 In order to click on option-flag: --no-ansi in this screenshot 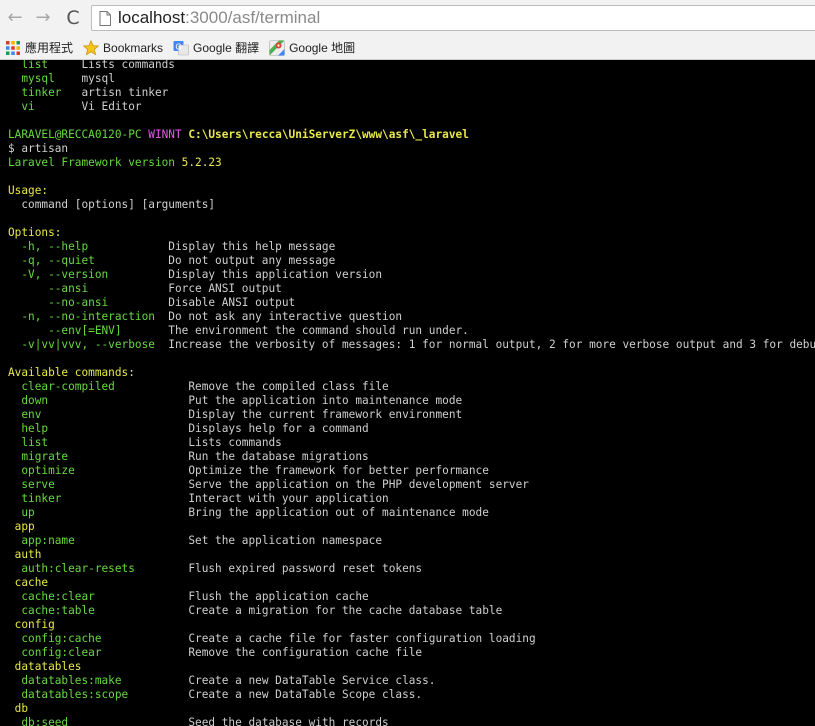, I will do `click(88, 302)`.